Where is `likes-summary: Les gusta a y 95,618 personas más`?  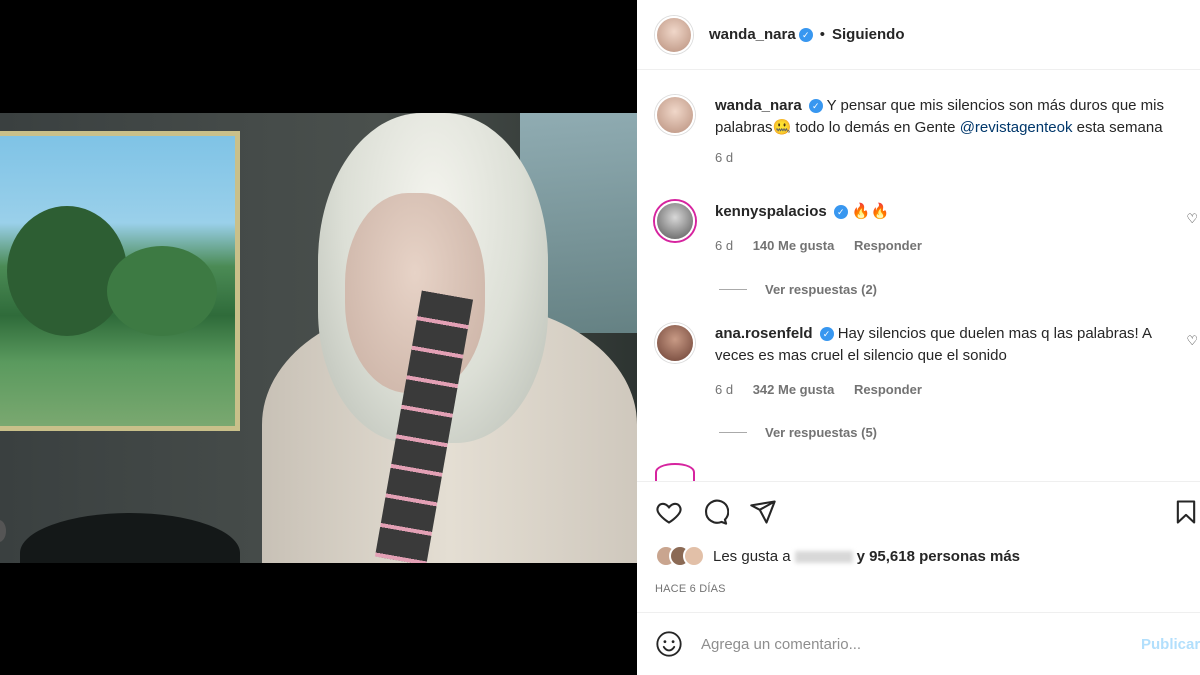
likes-summary: Les gusta a y 95,618 personas más is located at coordinates (837, 556).